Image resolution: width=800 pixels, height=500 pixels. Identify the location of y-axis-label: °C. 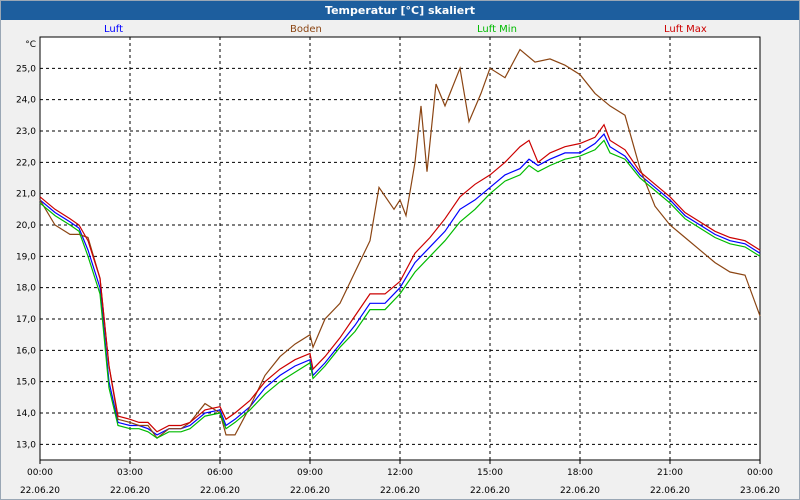
(30, 45).